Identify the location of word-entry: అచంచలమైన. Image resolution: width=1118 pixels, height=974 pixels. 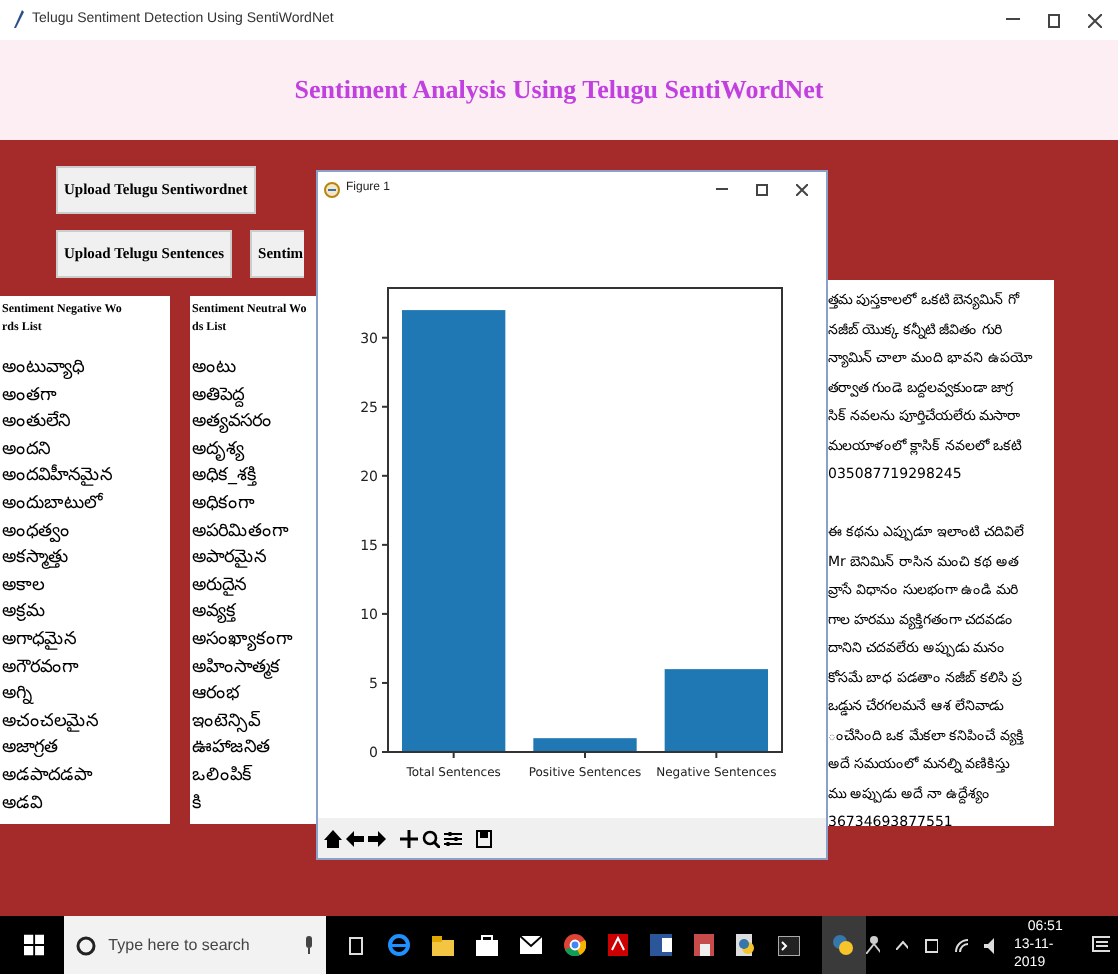
(50, 722).